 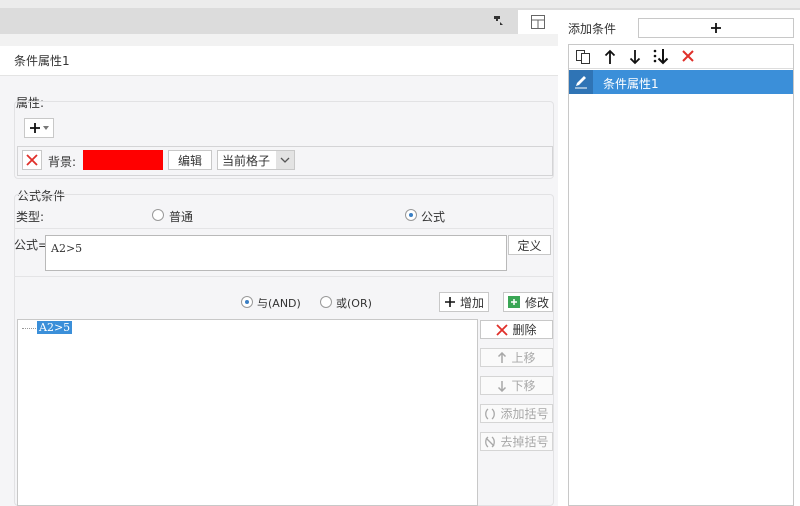 I want to click on remove-background-button, so click(x=32, y=160).